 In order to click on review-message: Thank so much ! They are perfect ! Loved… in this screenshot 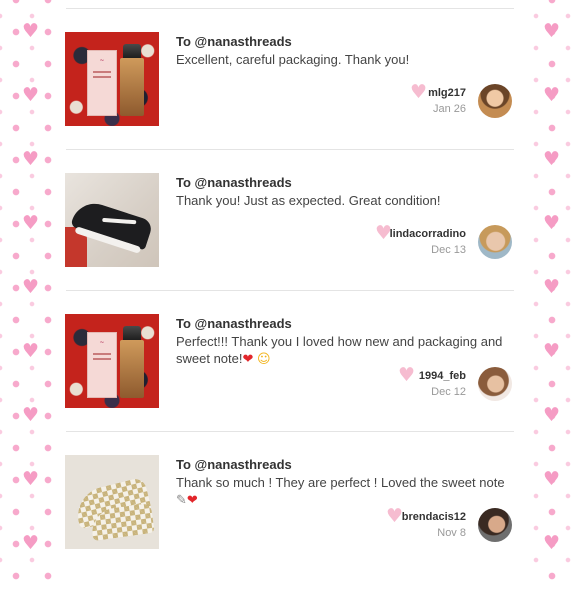, I will do `click(340, 491)`.